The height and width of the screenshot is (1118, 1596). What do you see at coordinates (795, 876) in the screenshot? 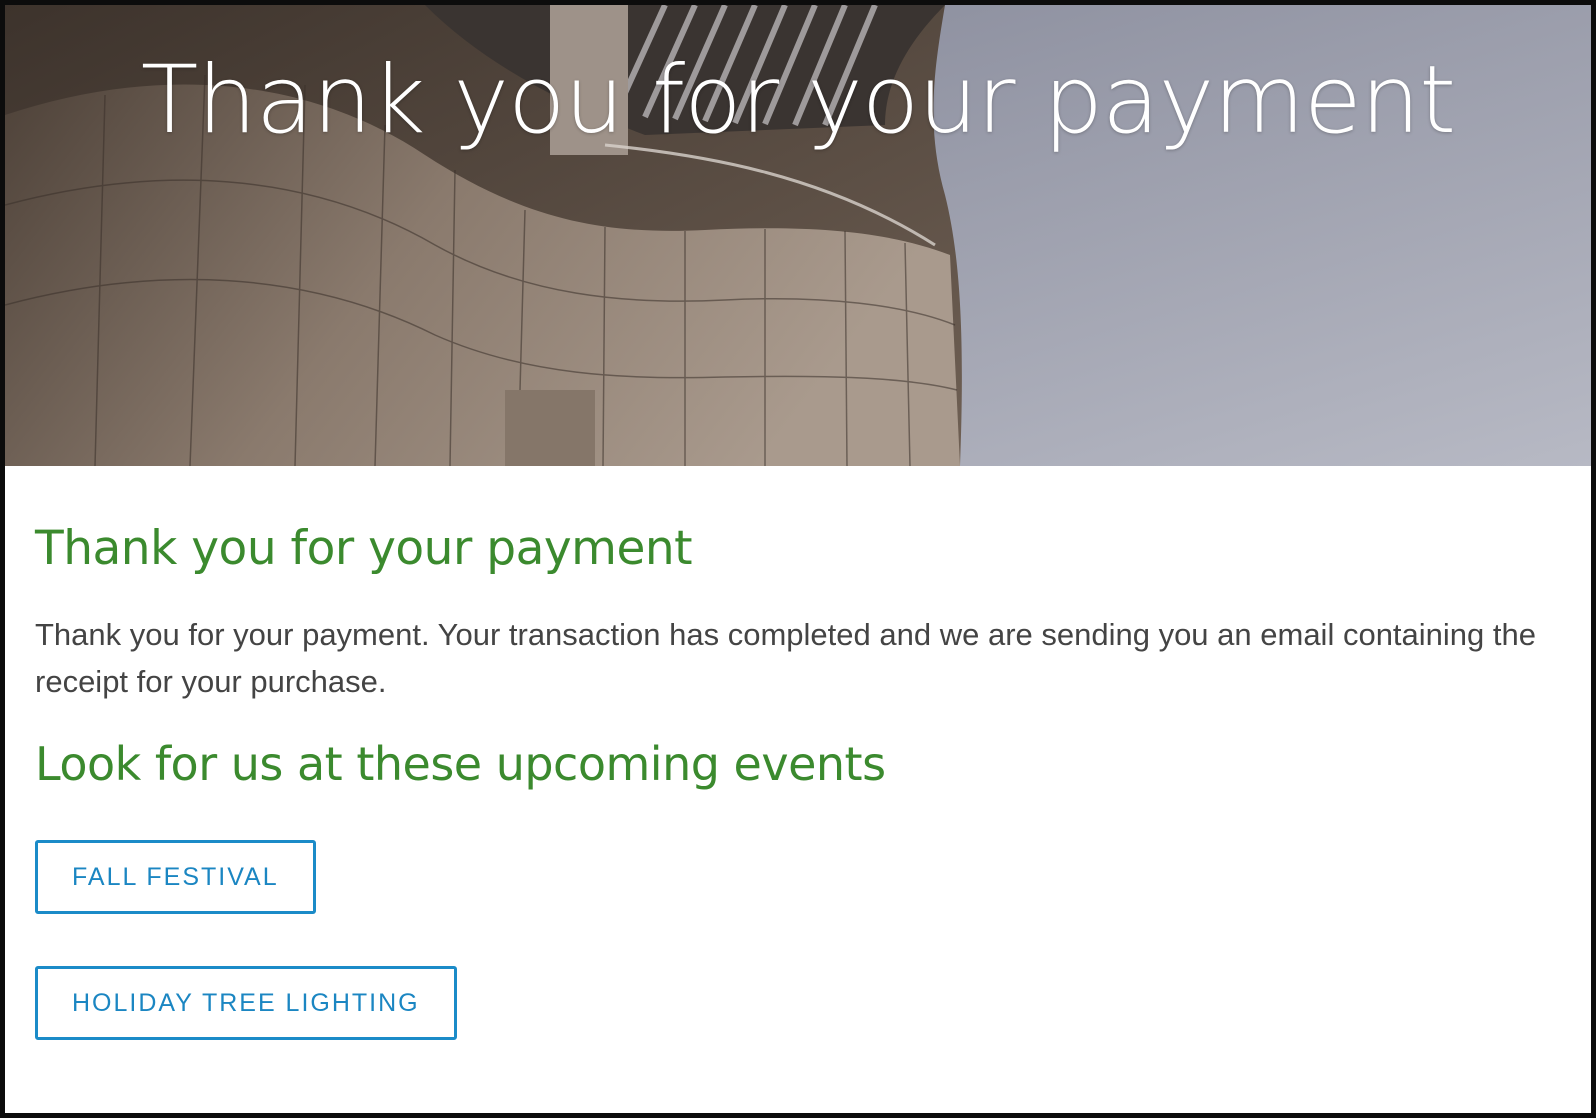
I see `event-button-row: FALL FESTIVAL` at bounding box center [795, 876].